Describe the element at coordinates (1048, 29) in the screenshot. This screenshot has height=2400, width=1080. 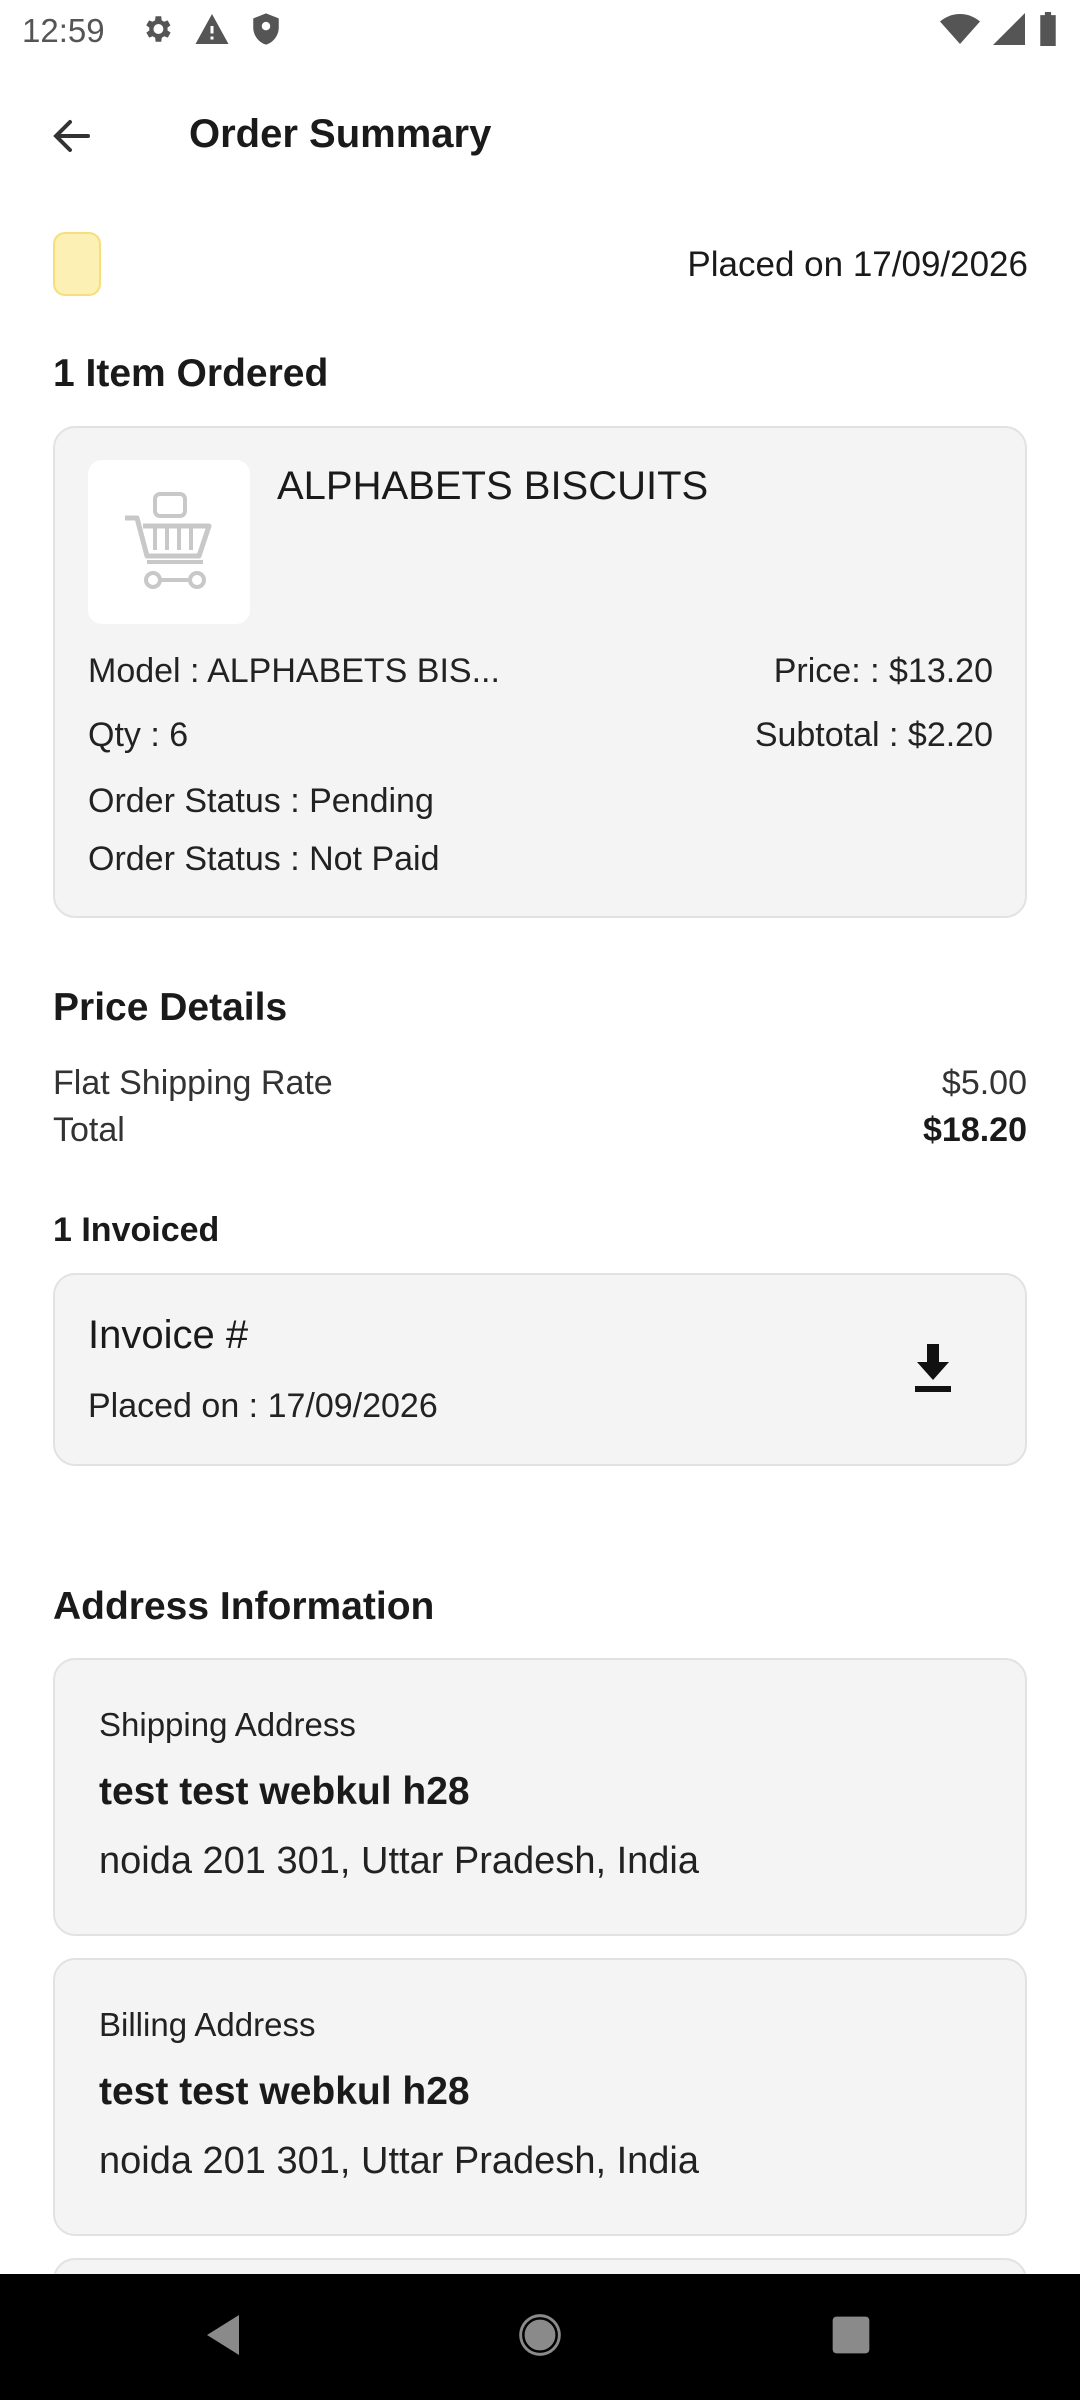
I see `battery-icon` at that location.